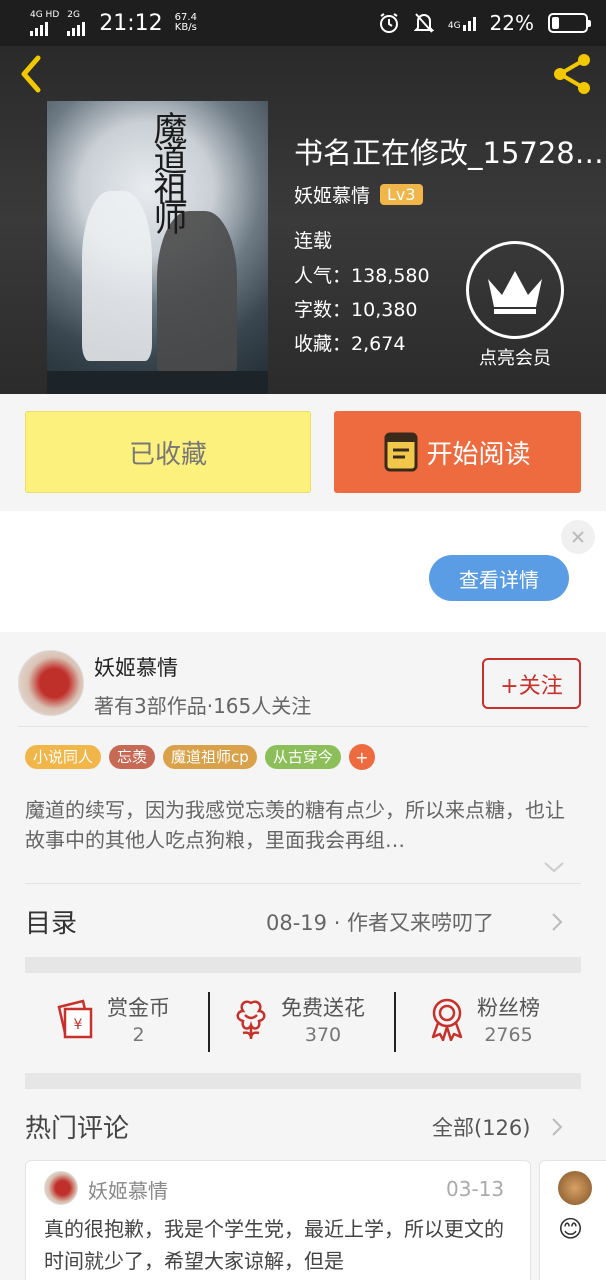 This screenshot has width=606, height=1280. I want to click on mute-icon, so click(423, 23).